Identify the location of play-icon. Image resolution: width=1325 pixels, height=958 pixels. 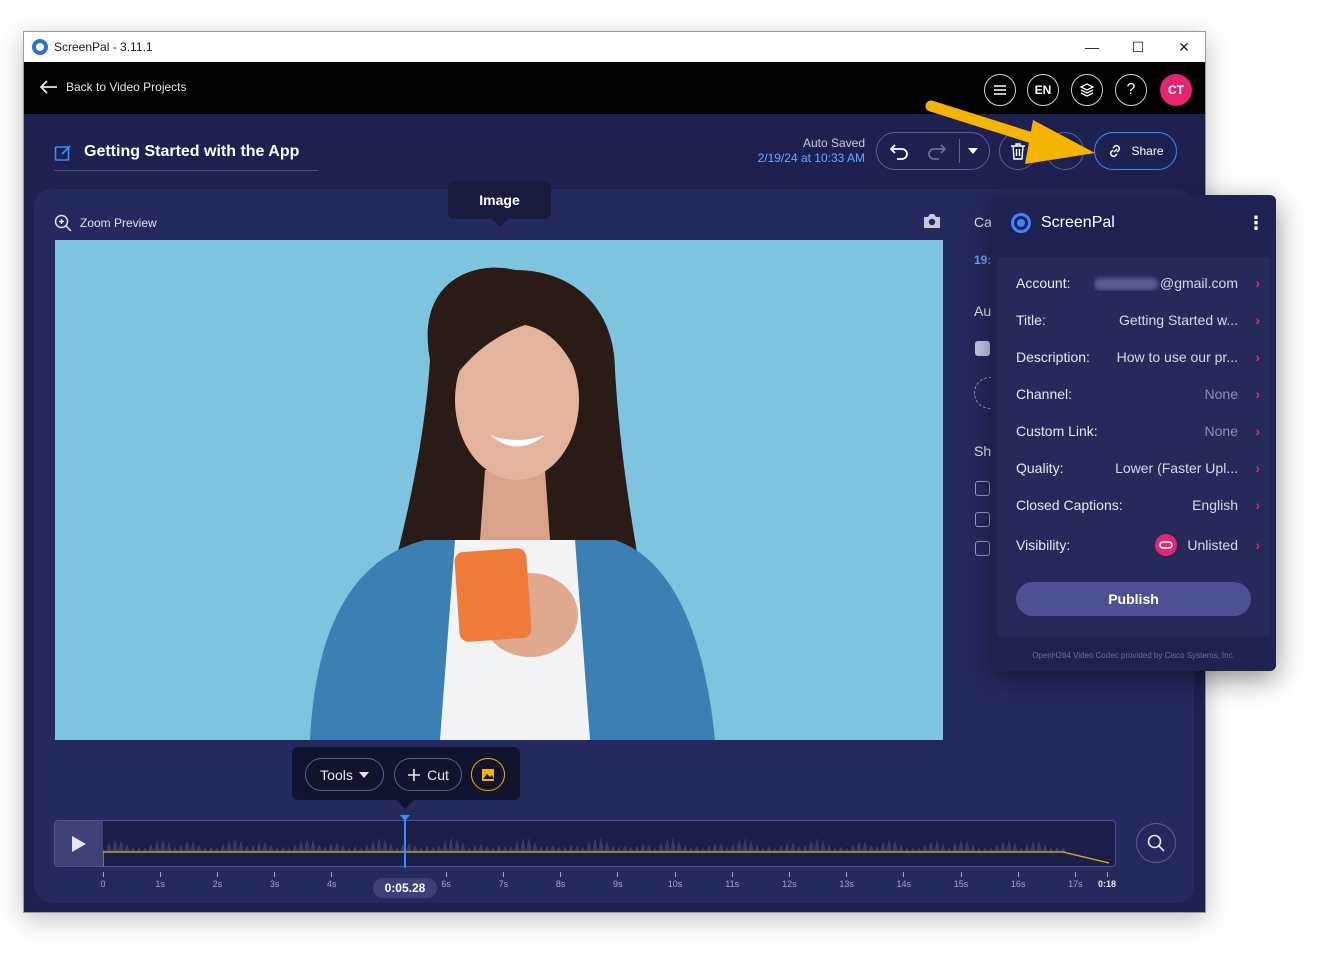
(79, 843).